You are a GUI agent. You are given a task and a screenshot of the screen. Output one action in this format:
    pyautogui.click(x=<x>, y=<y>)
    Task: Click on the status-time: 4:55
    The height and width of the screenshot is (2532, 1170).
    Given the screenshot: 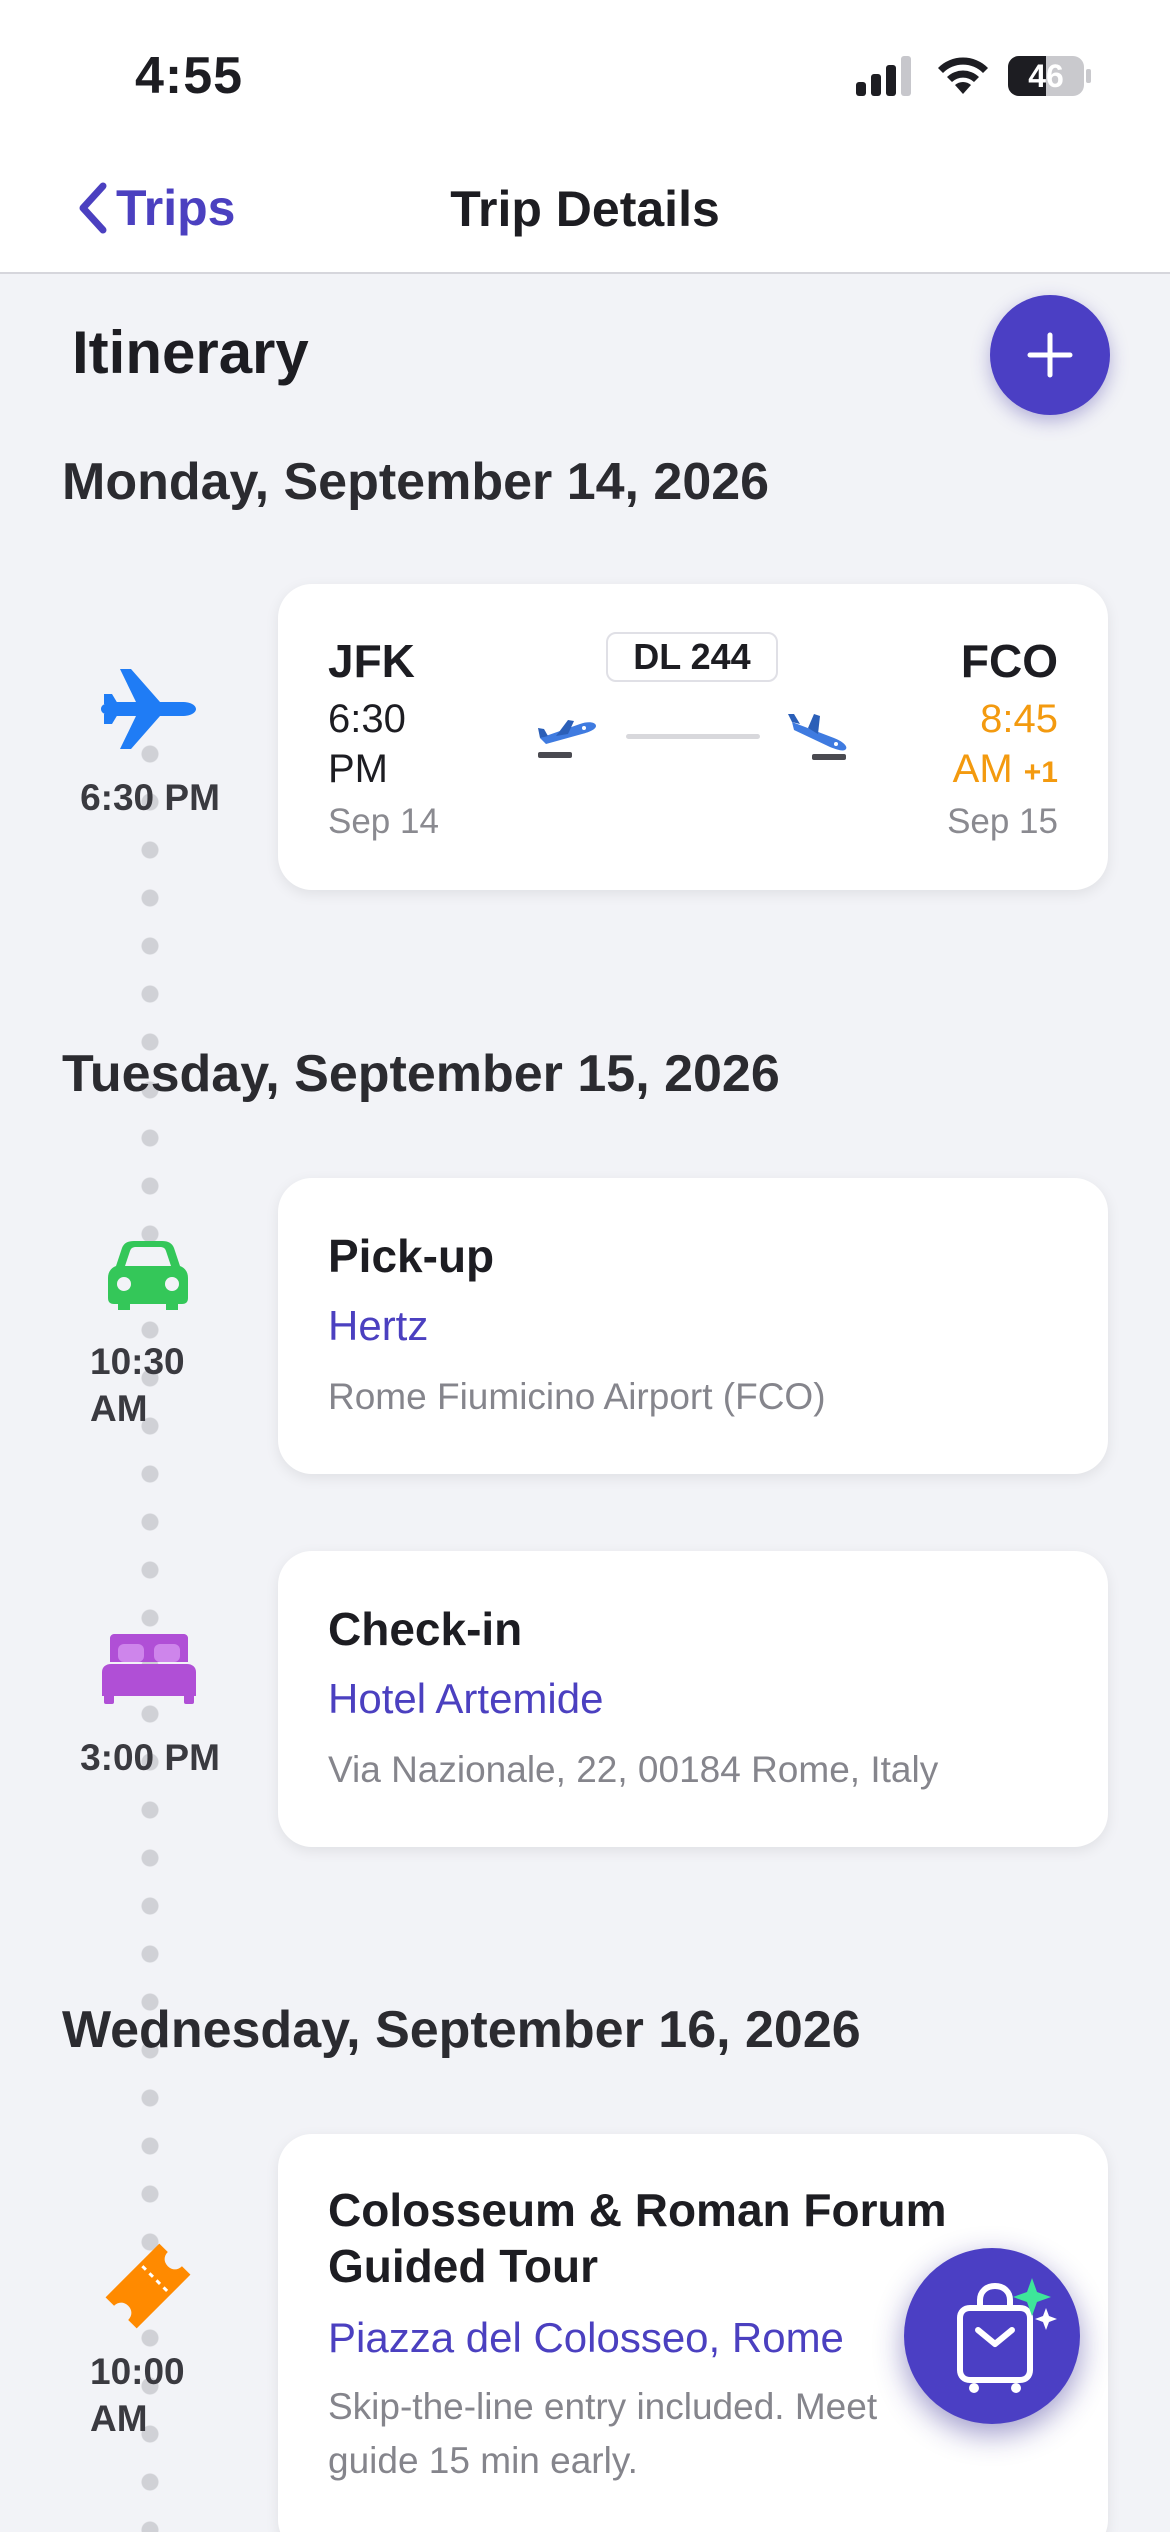 What is the action you would take?
    pyautogui.click(x=189, y=76)
    